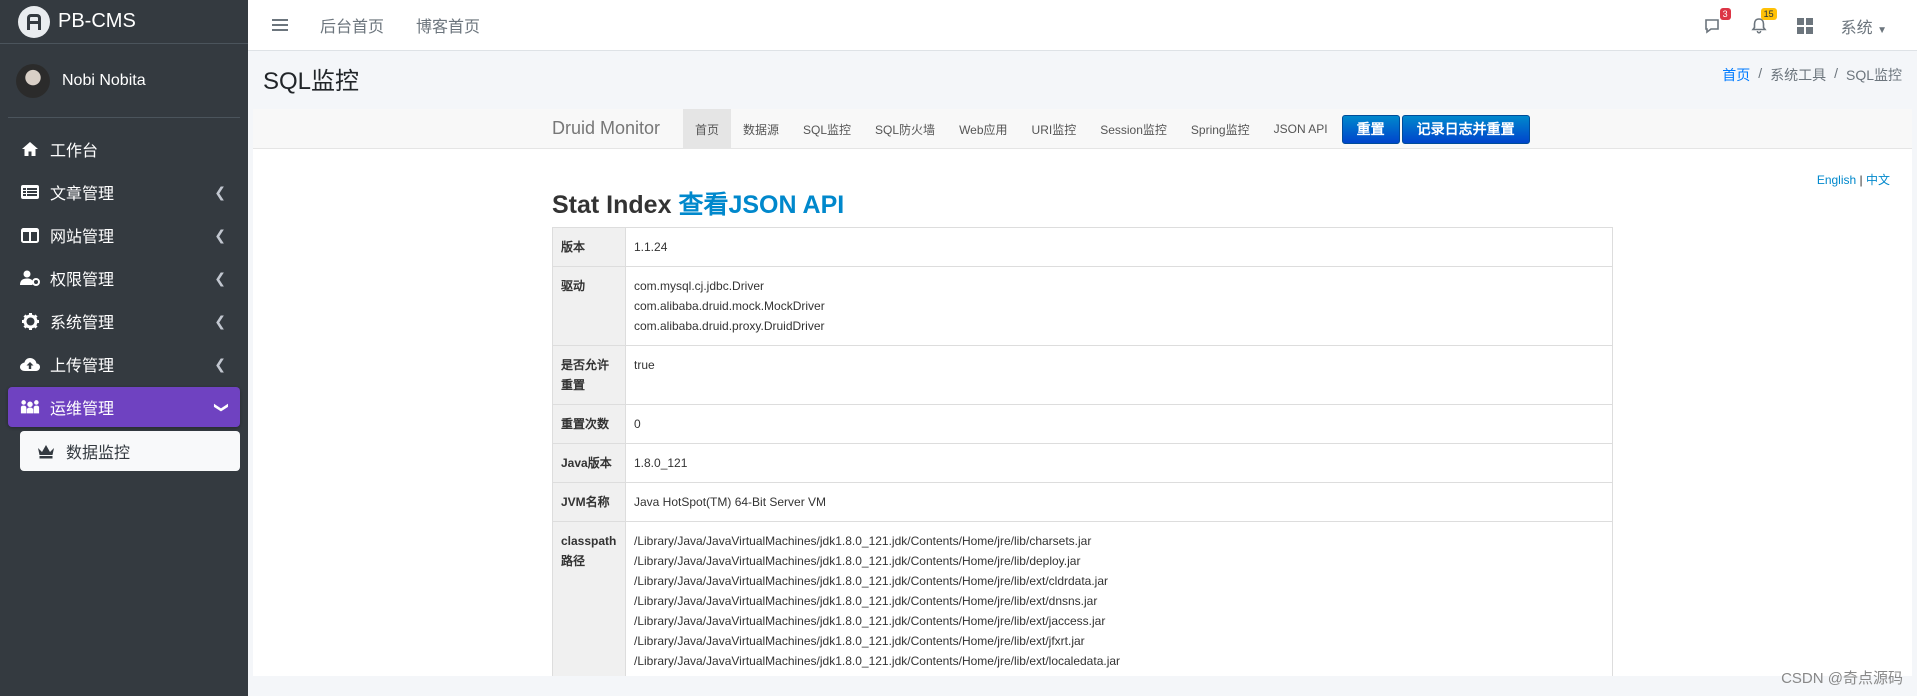 This screenshot has height=696, width=1917. I want to click on breadcrumb-system-tools: 系统工具, so click(1798, 75).